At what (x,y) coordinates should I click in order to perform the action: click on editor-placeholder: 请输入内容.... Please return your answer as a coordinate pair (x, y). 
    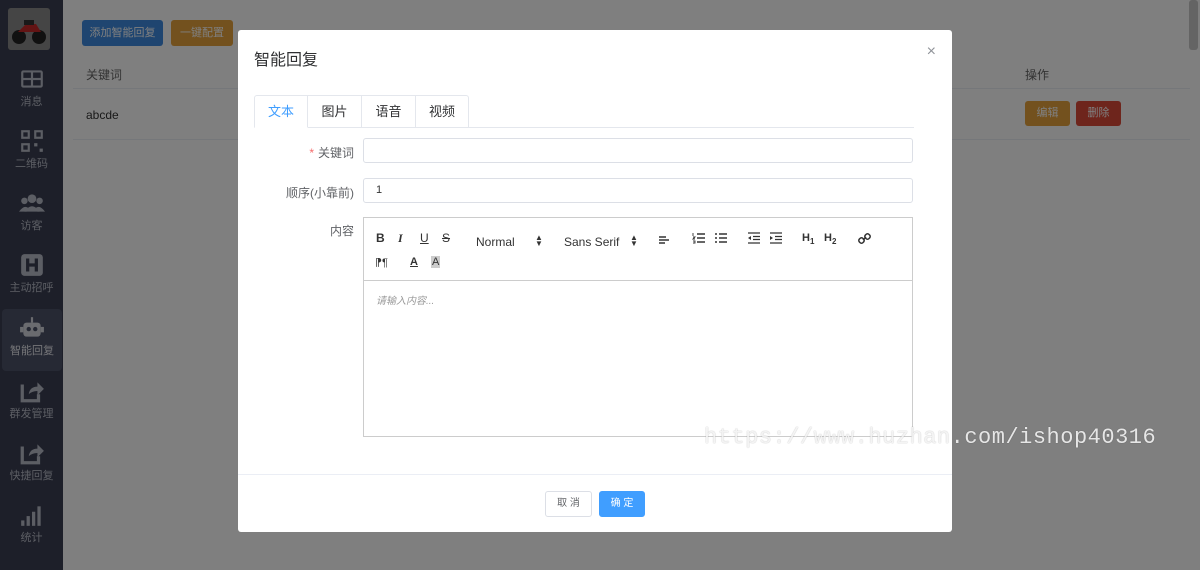
    Looking at the image, I should click on (405, 299).